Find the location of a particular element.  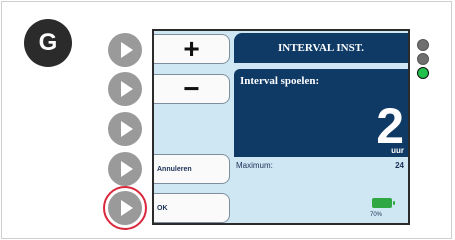

minus-button: − is located at coordinates (192, 89).